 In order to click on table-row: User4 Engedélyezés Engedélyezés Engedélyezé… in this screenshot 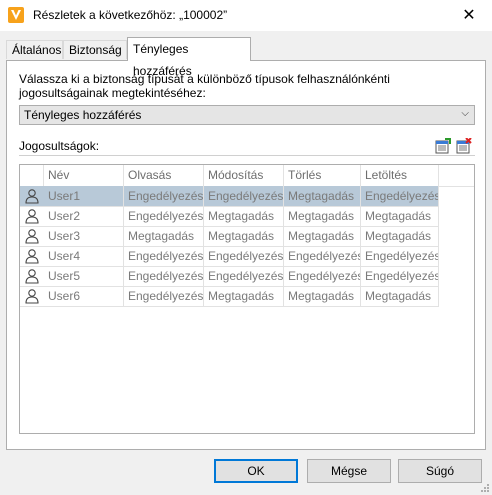, I will do `click(229, 256)`.